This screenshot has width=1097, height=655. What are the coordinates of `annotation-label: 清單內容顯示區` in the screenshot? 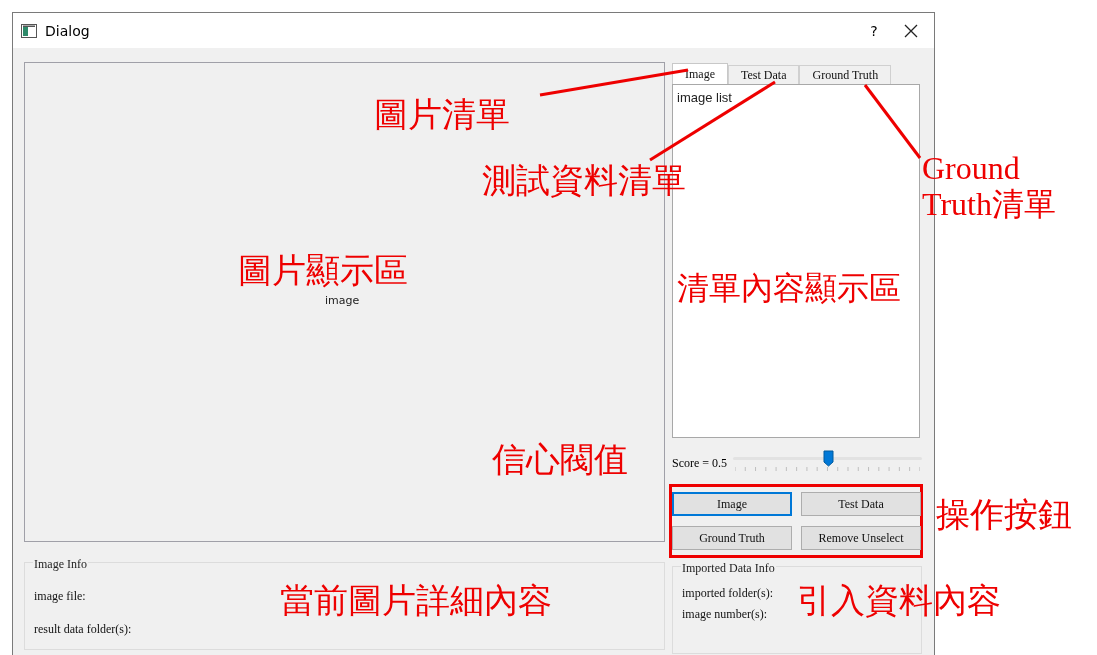 It's located at (789, 288).